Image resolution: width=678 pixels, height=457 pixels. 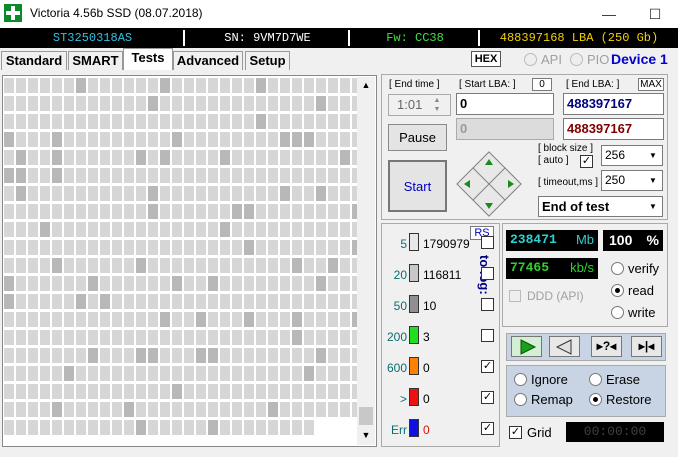 I want to click on start-lba-counter: 0, so click(x=542, y=84).